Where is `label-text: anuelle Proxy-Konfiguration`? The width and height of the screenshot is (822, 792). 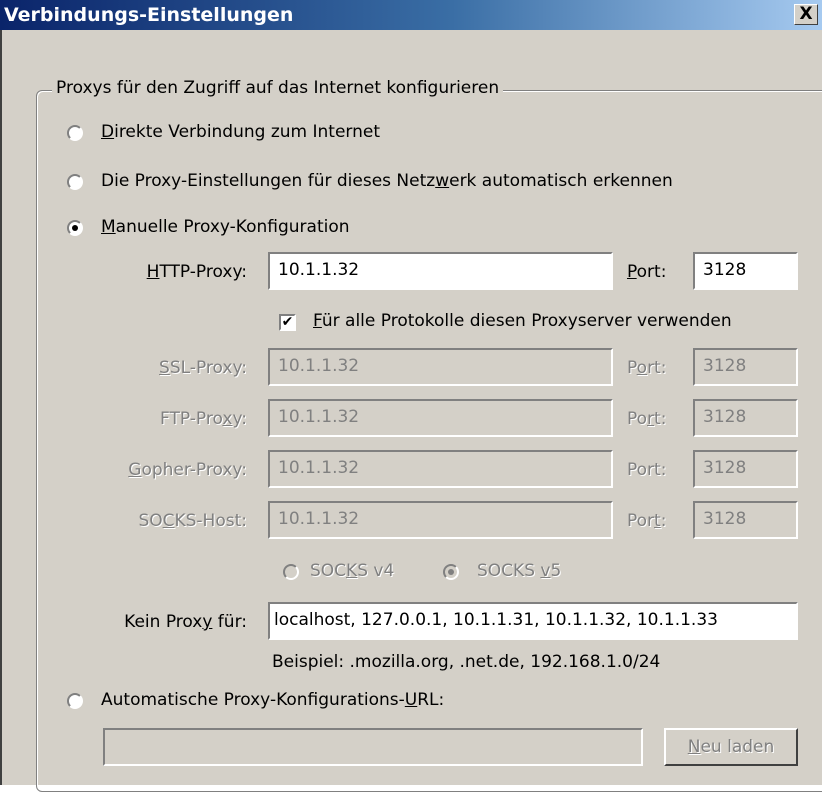 label-text: anuelle Proxy-Konfiguration is located at coordinates (232, 227).